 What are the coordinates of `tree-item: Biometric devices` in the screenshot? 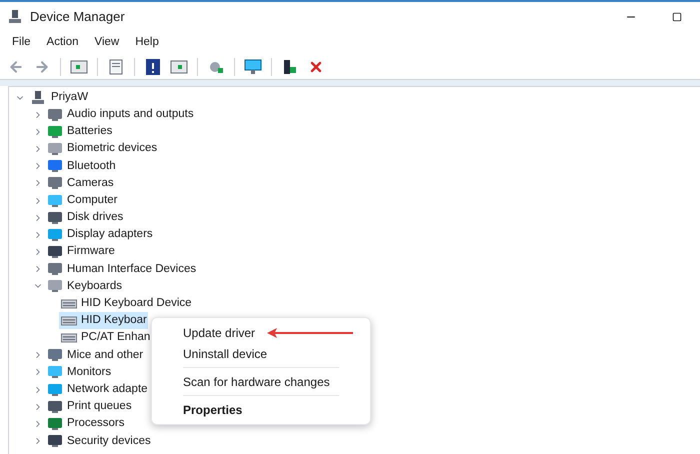 It's located at (112, 149).